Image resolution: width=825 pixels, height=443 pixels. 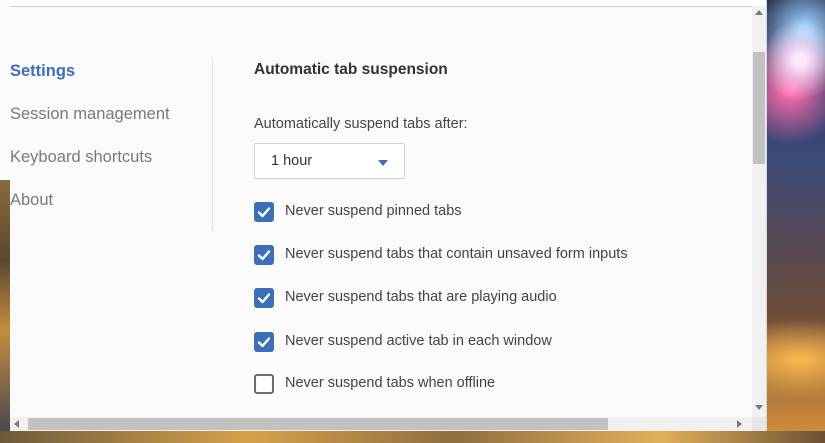 I want to click on scroll-right-arrow-icon, so click(x=739, y=424).